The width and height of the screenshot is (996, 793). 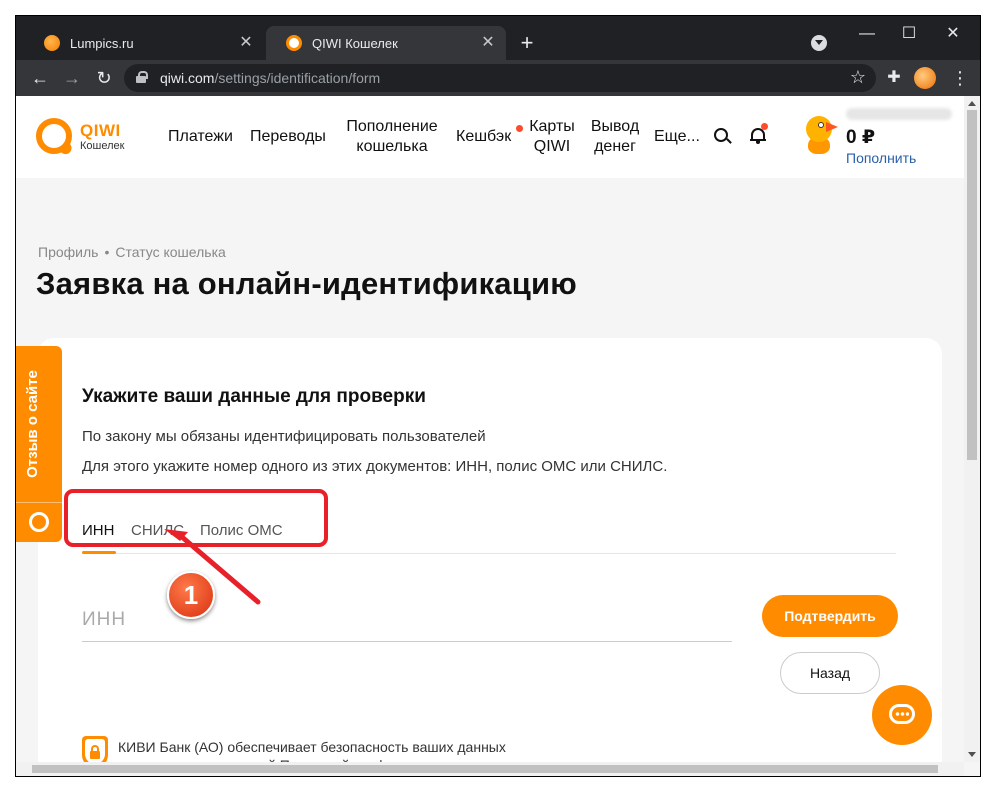 What do you see at coordinates (191, 595) in the screenshot?
I see `annotation-step-marker: 1` at bounding box center [191, 595].